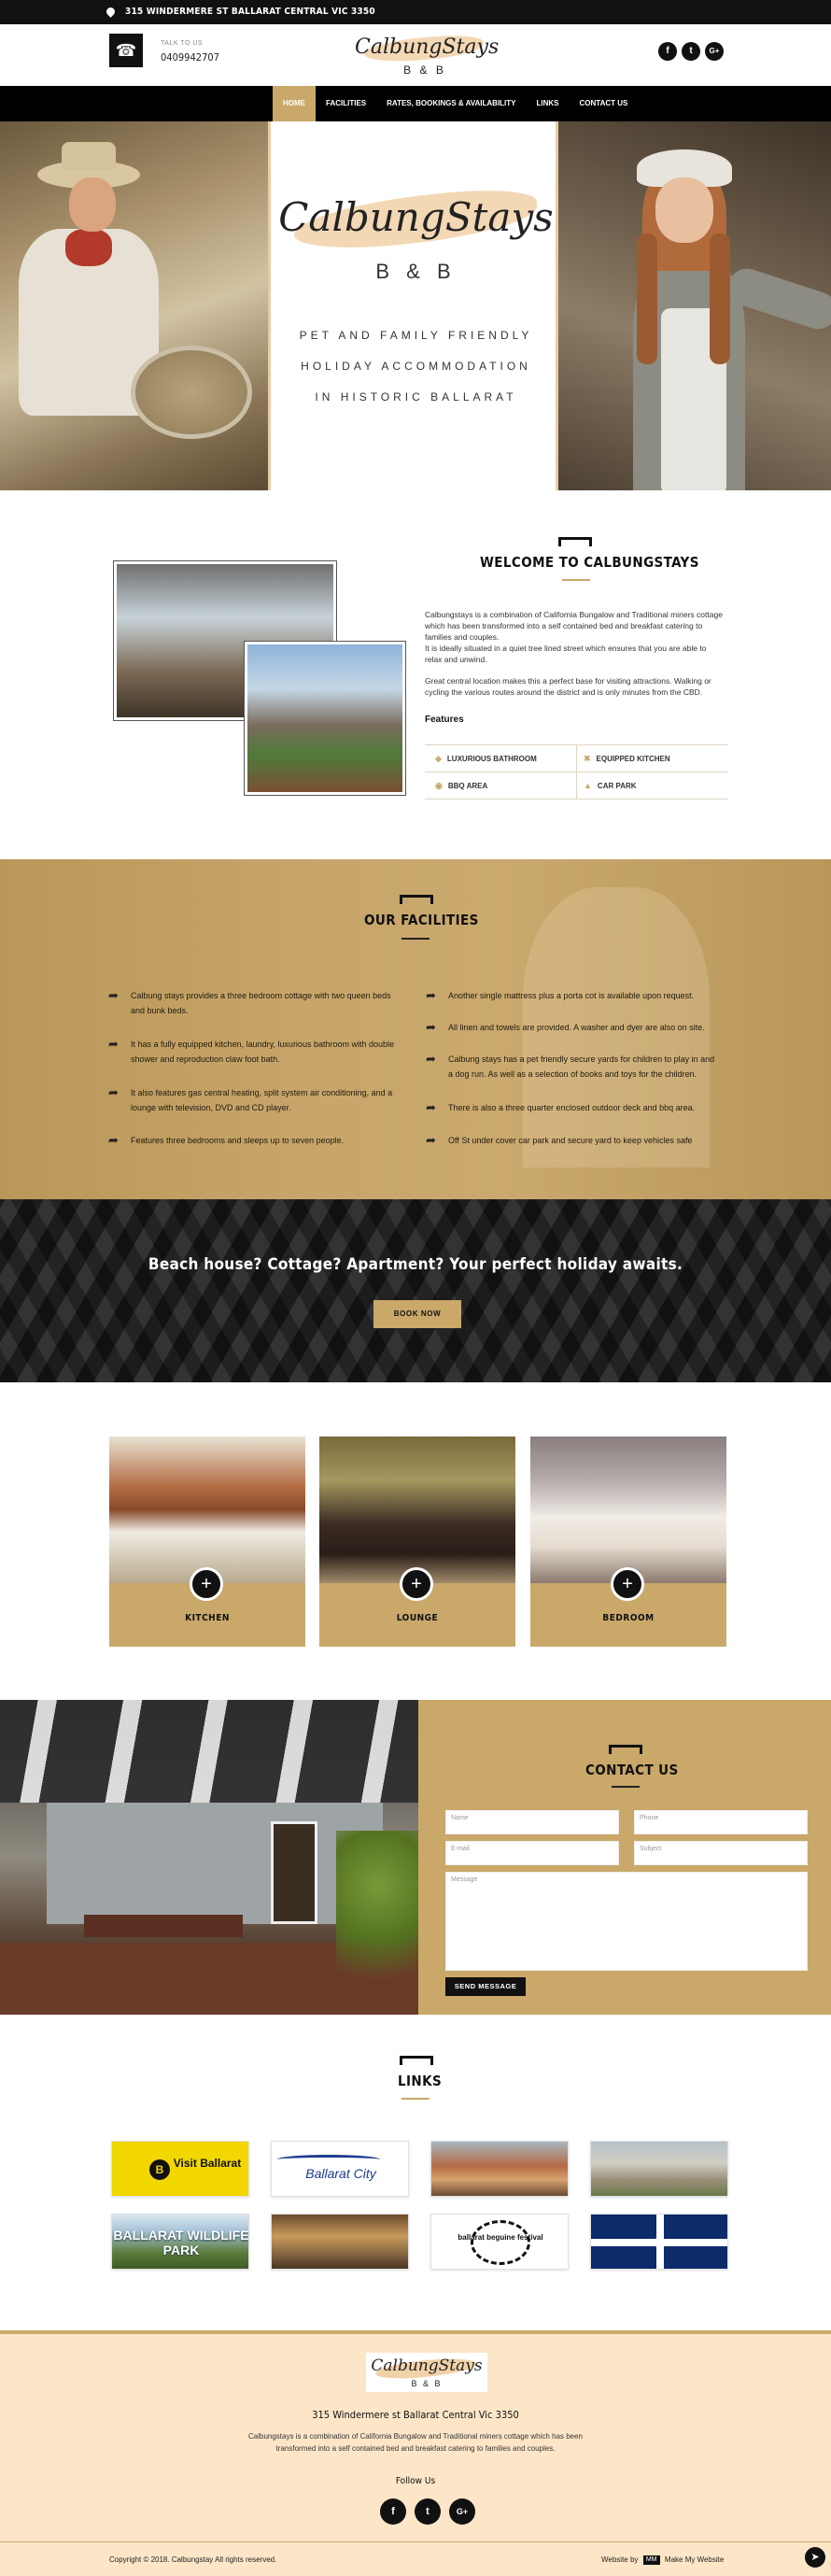 This screenshot has width=831, height=2576. I want to click on site-logo: CalbungStays B & B, so click(427, 56).